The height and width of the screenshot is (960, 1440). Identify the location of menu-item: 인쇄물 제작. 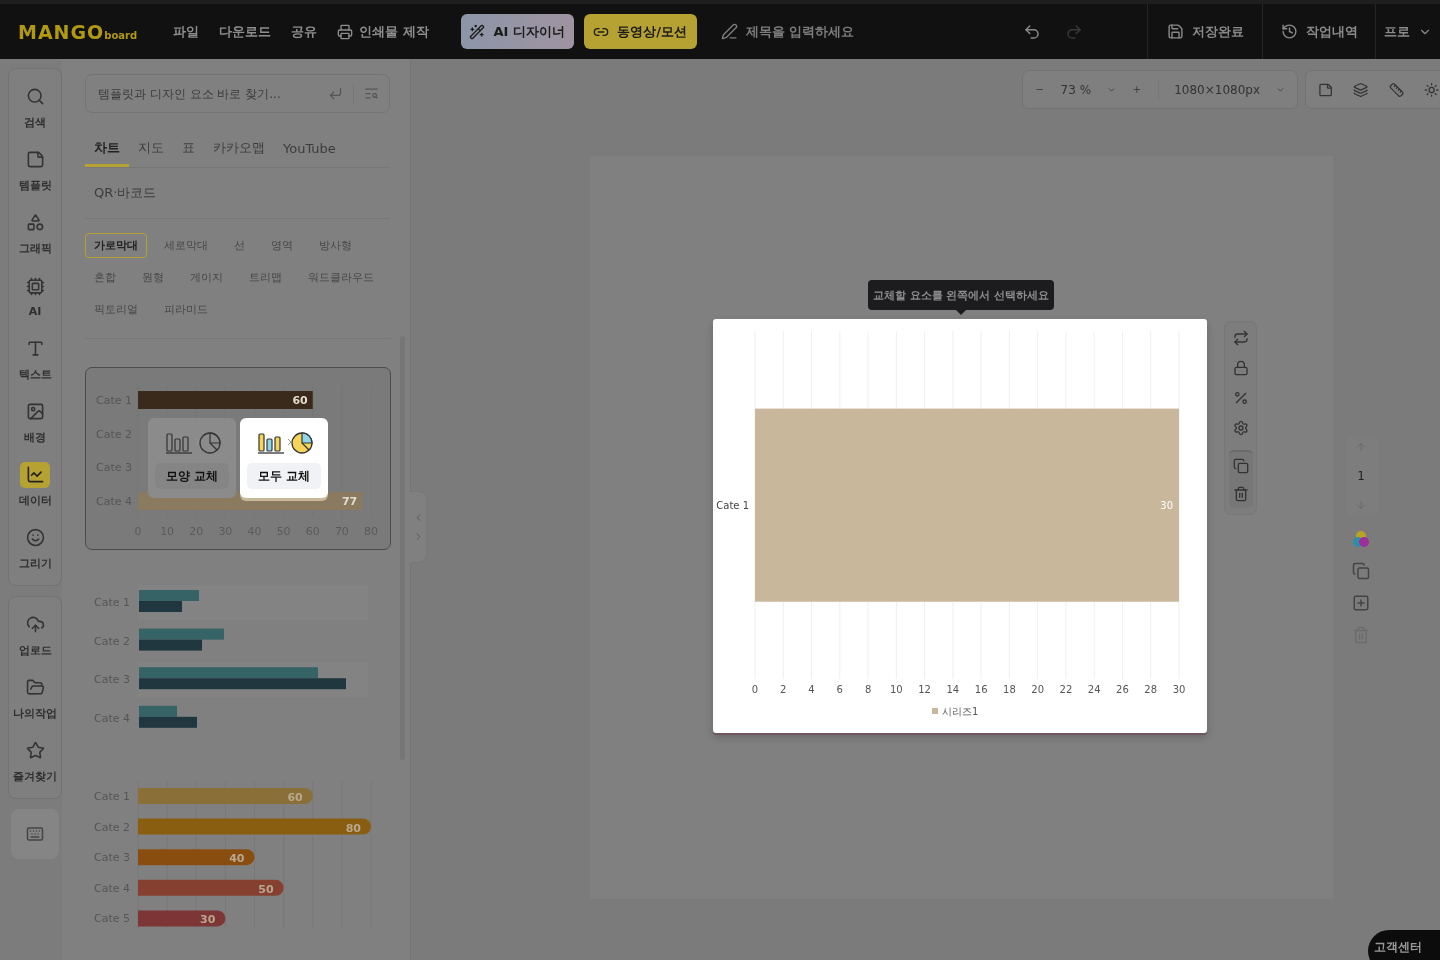
(383, 31).